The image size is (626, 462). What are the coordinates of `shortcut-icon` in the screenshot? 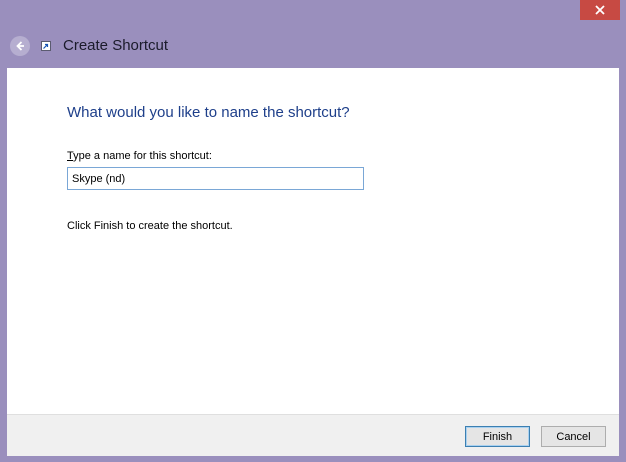 It's located at (46, 46).